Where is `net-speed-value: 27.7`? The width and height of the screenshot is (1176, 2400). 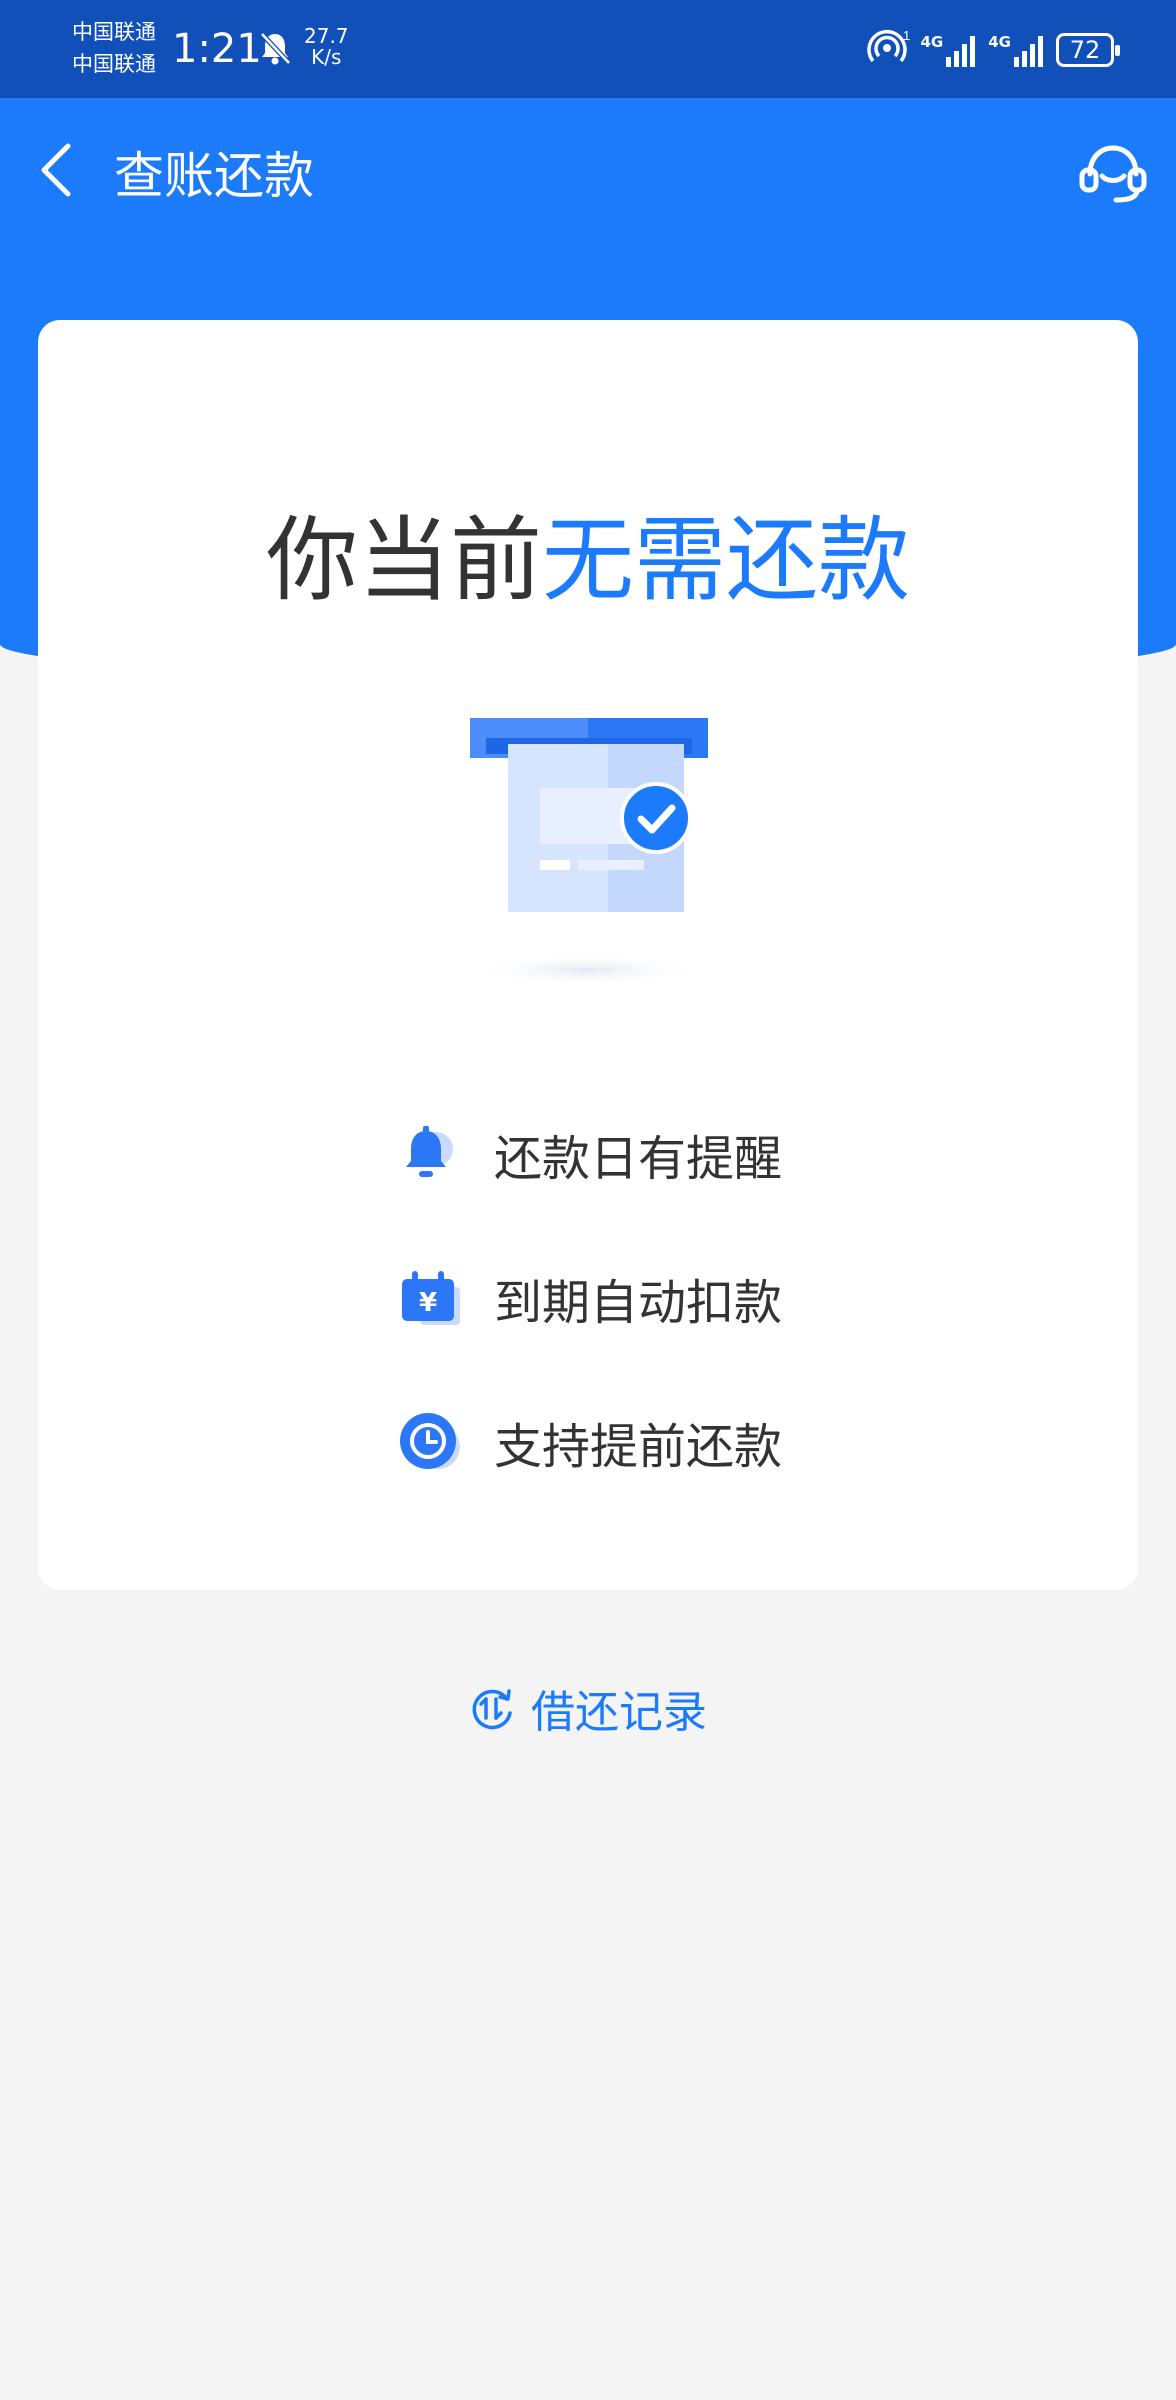
net-speed-value: 27.7 is located at coordinates (326, 36).